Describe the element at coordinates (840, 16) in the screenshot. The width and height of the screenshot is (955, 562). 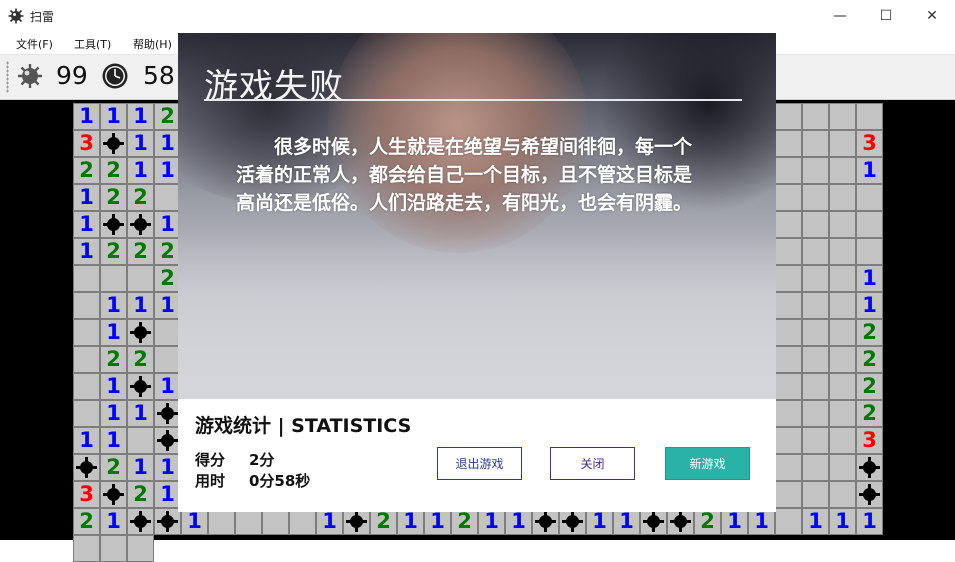
I see `minimize-button: —` at that location.